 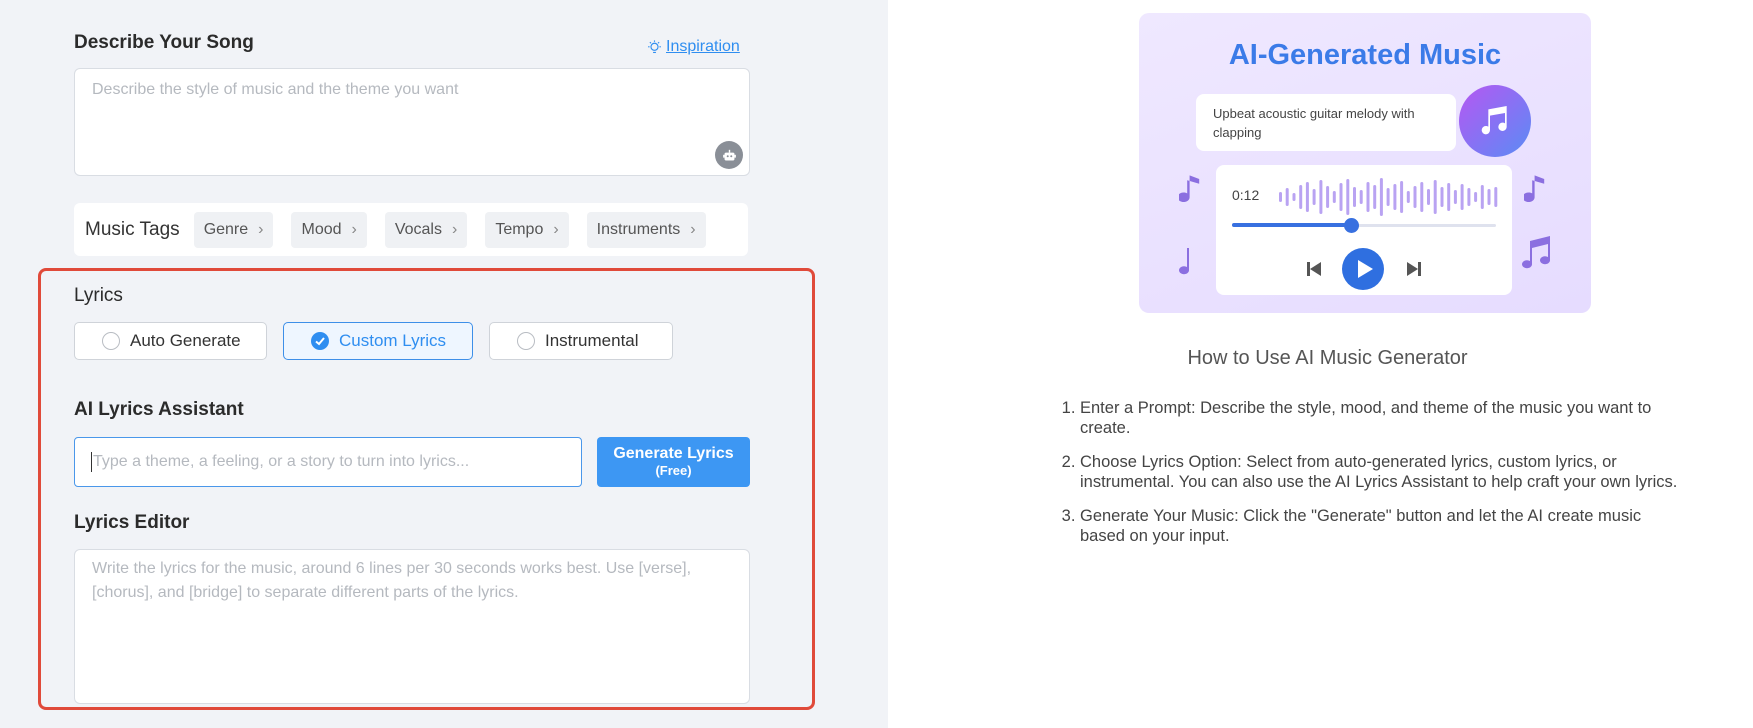 I want to click on radio-label: Custom Lyrics, so click(x=393, y=340).